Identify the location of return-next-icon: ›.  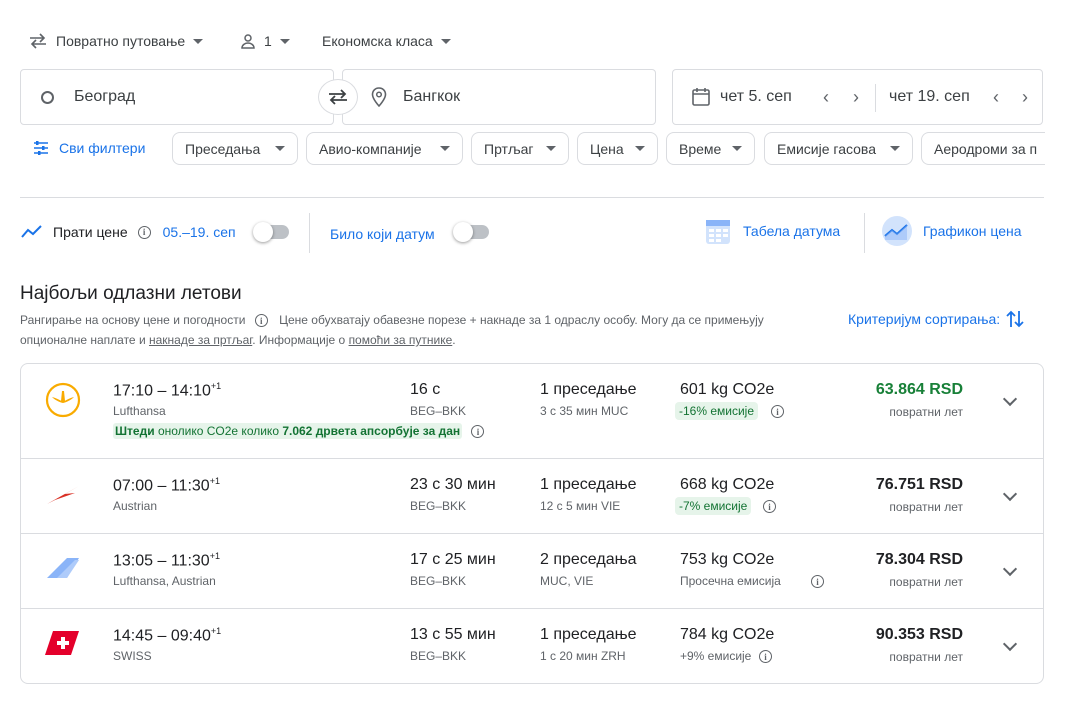
(1025, 97).